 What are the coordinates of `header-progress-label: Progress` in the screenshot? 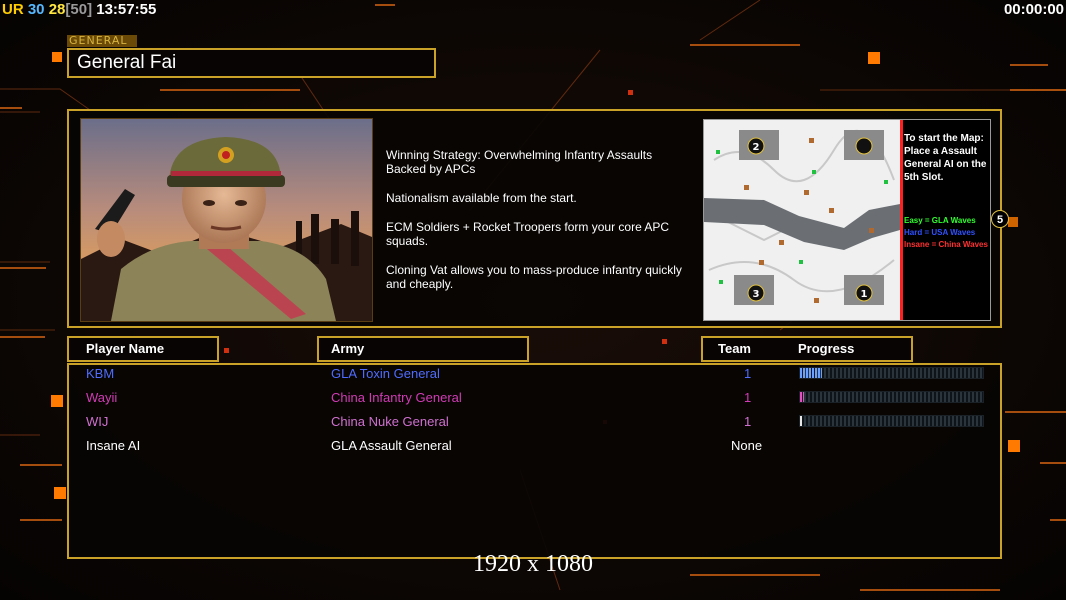 It's located at (826, 348).